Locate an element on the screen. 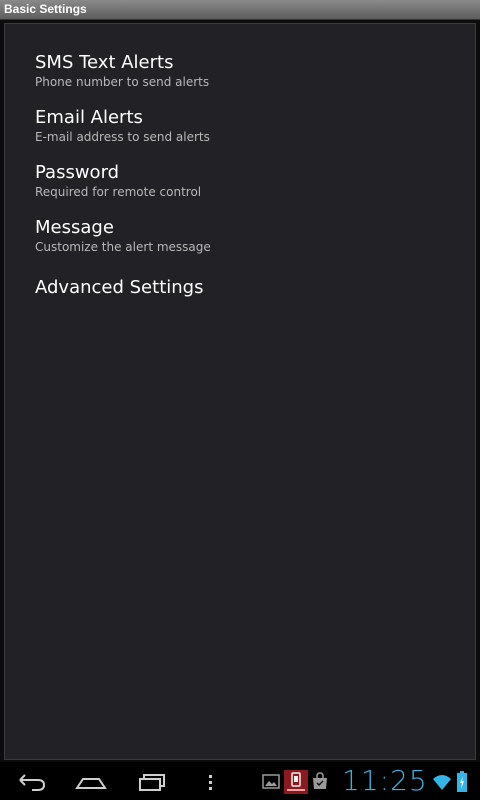 This screenshot has width=480, height=800. recent-apps-button is located at coordinates (152, 781).